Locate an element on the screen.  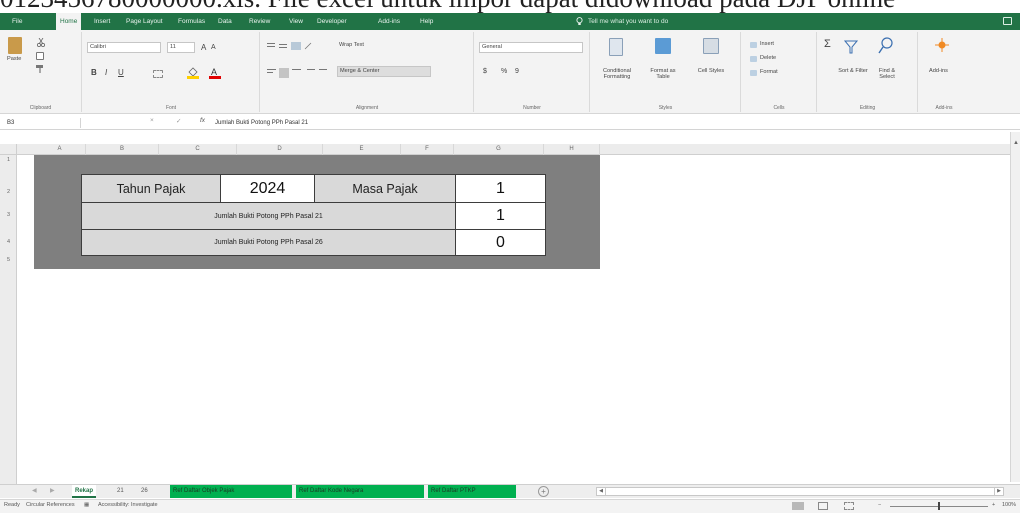
normal-view-icon is located at coordinates (798, 506).